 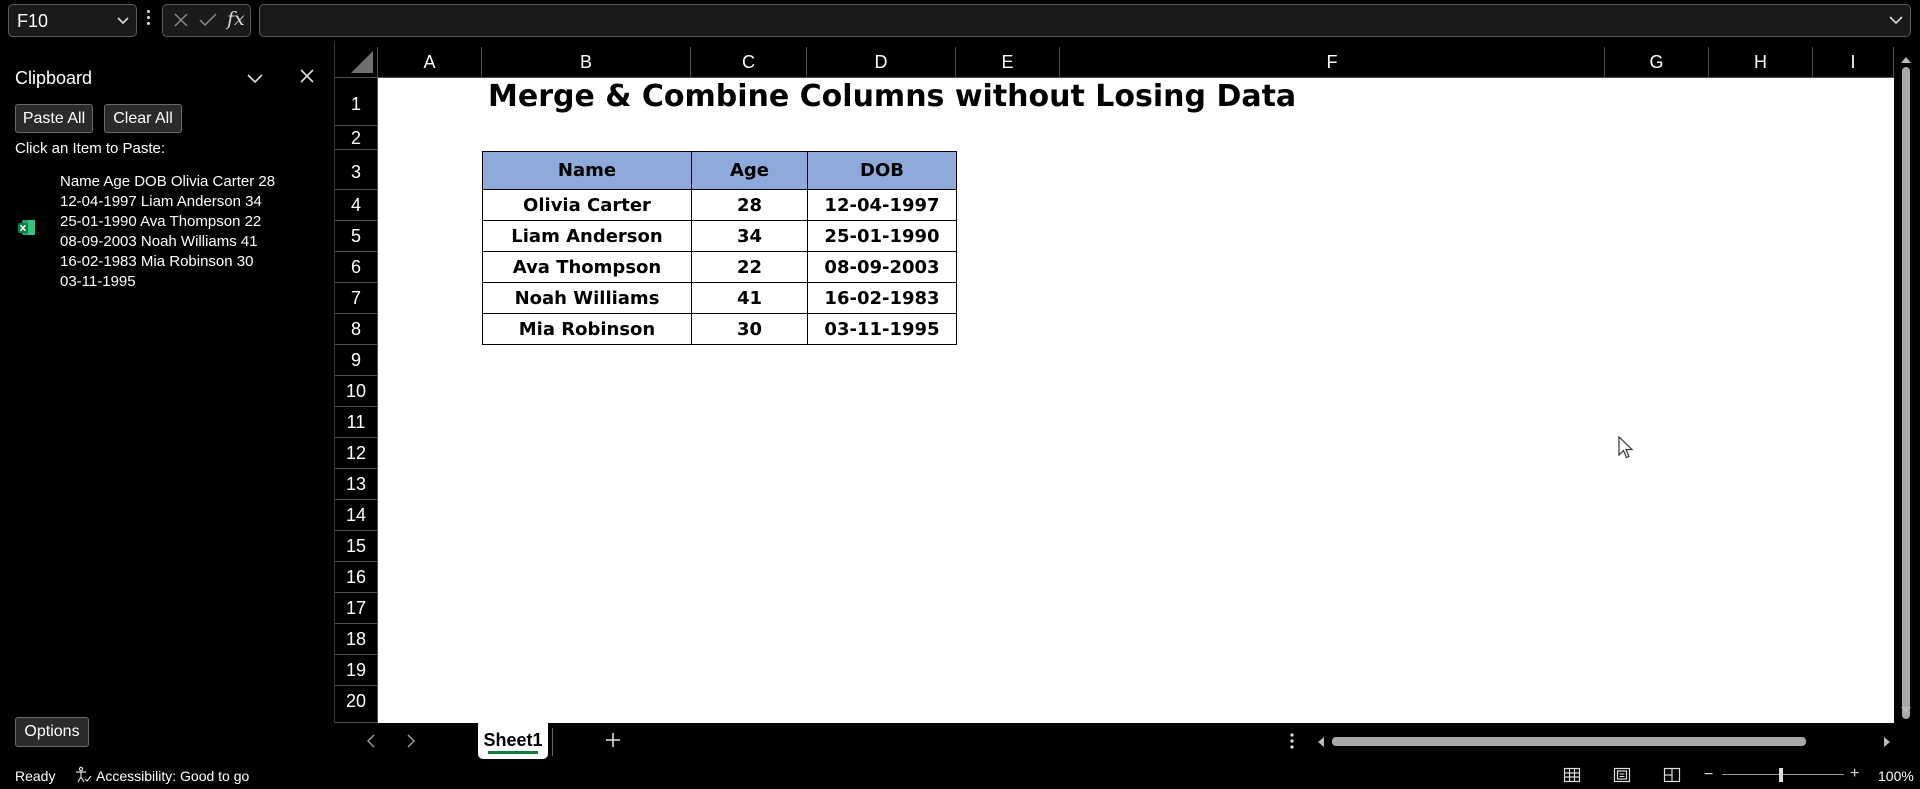 What do you see at coordinates (356, 608) in the screenshot?
I see `row-header-17: 17` at bounding box center [356, 608].